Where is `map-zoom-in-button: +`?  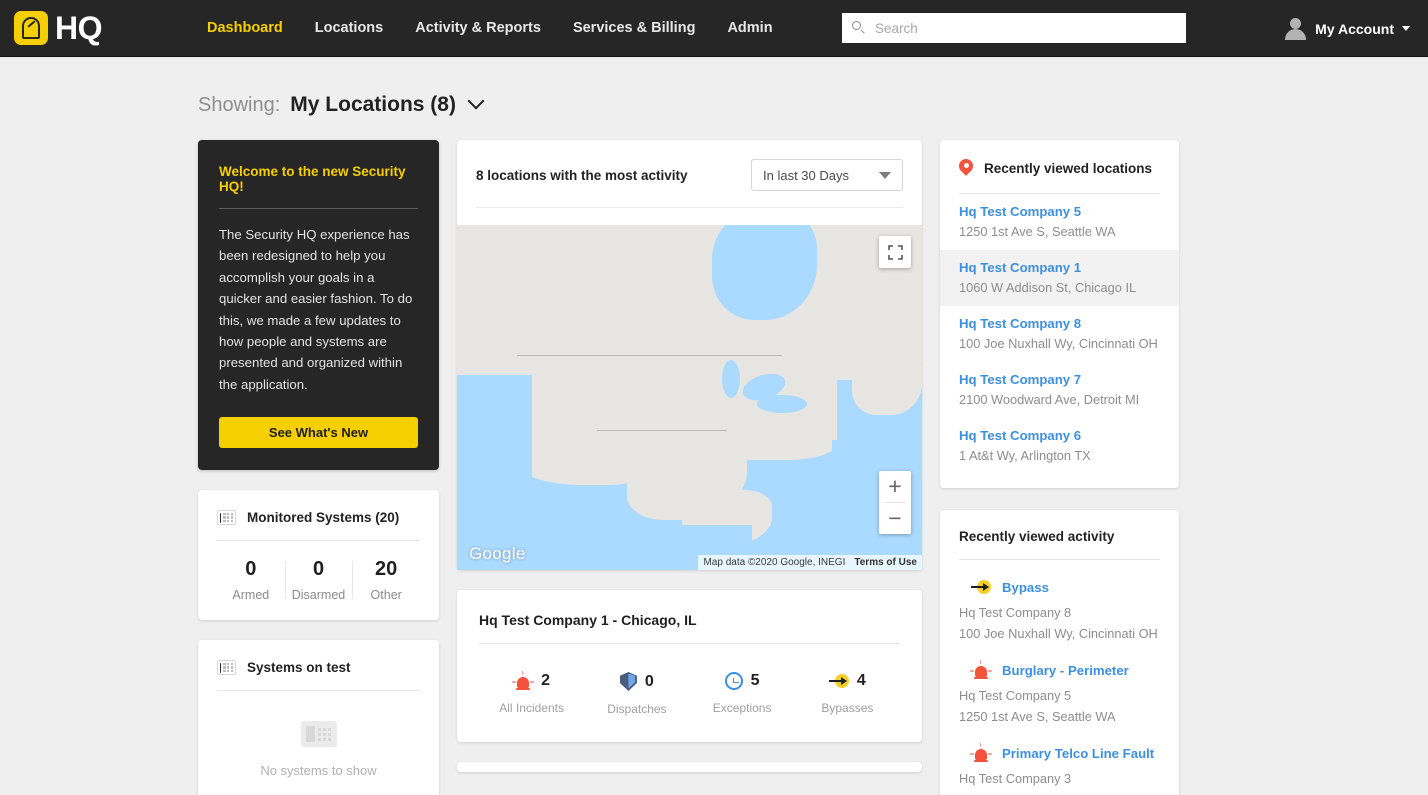 map-zoom-in-button: + is located at coordinates (895, 486).